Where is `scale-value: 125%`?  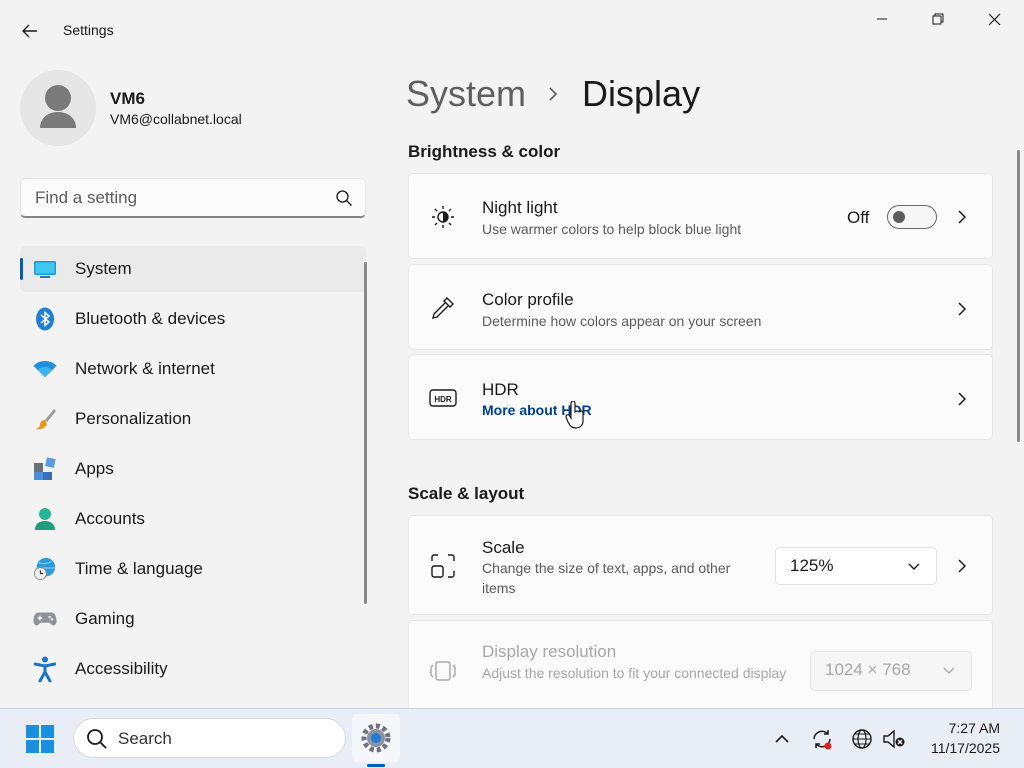
scale-value: 125% is located at coordinates (812, 565).